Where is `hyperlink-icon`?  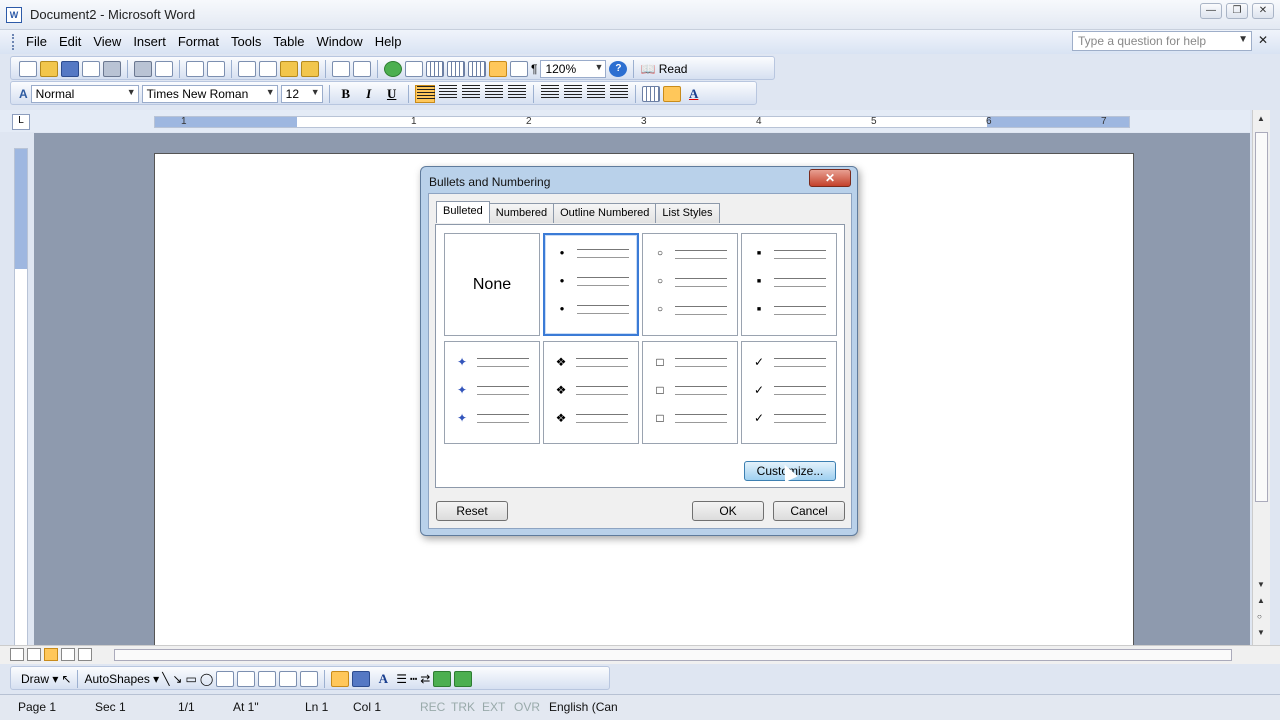 hyperlink-icon is located at coordinates (393, 69).